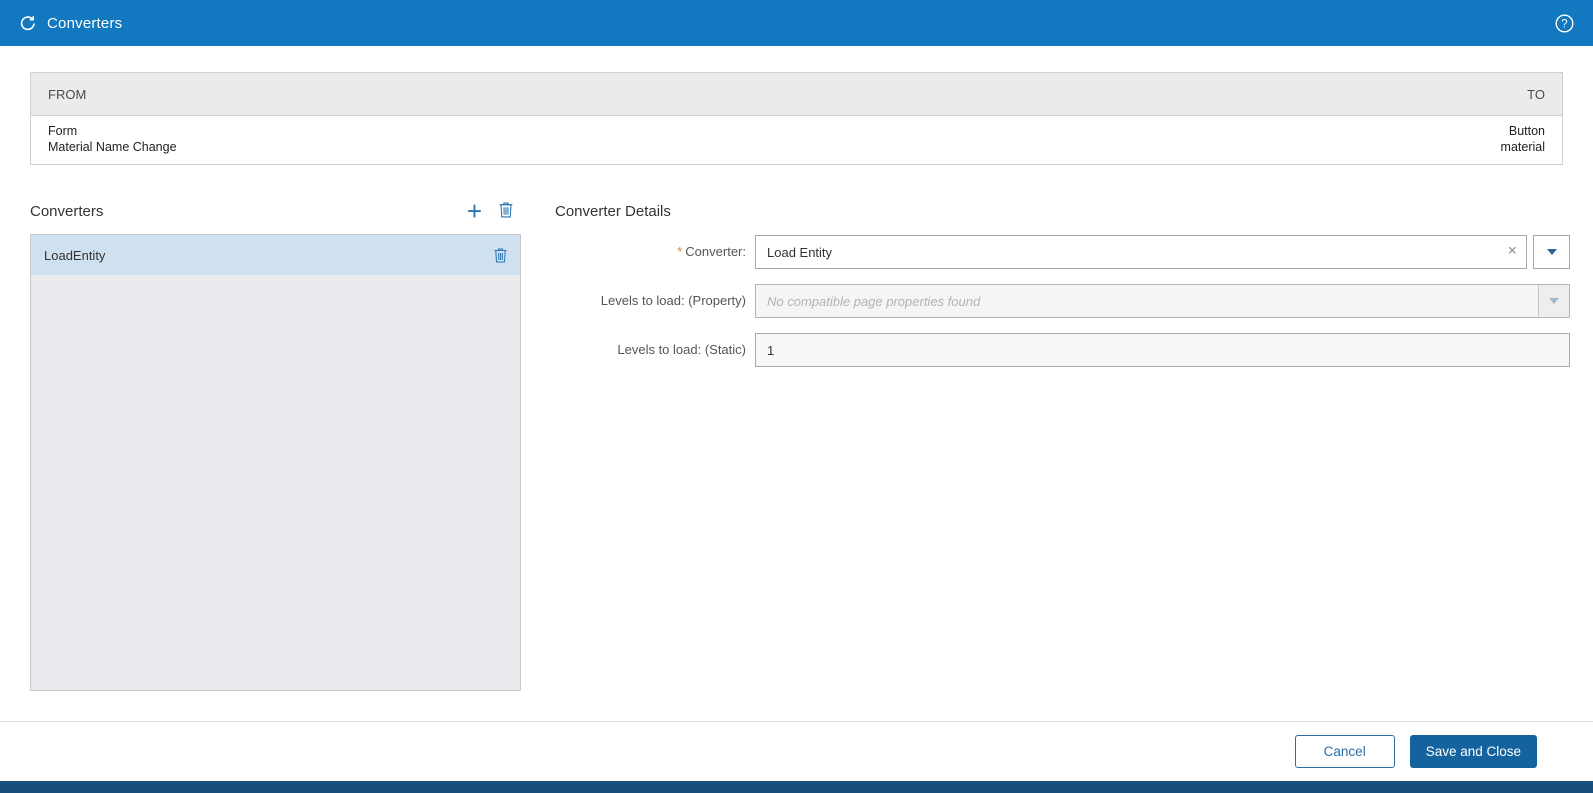 This screenshot has height=793, width=1593. I want to click on converter-dropdown-button, so click(1551, 252).